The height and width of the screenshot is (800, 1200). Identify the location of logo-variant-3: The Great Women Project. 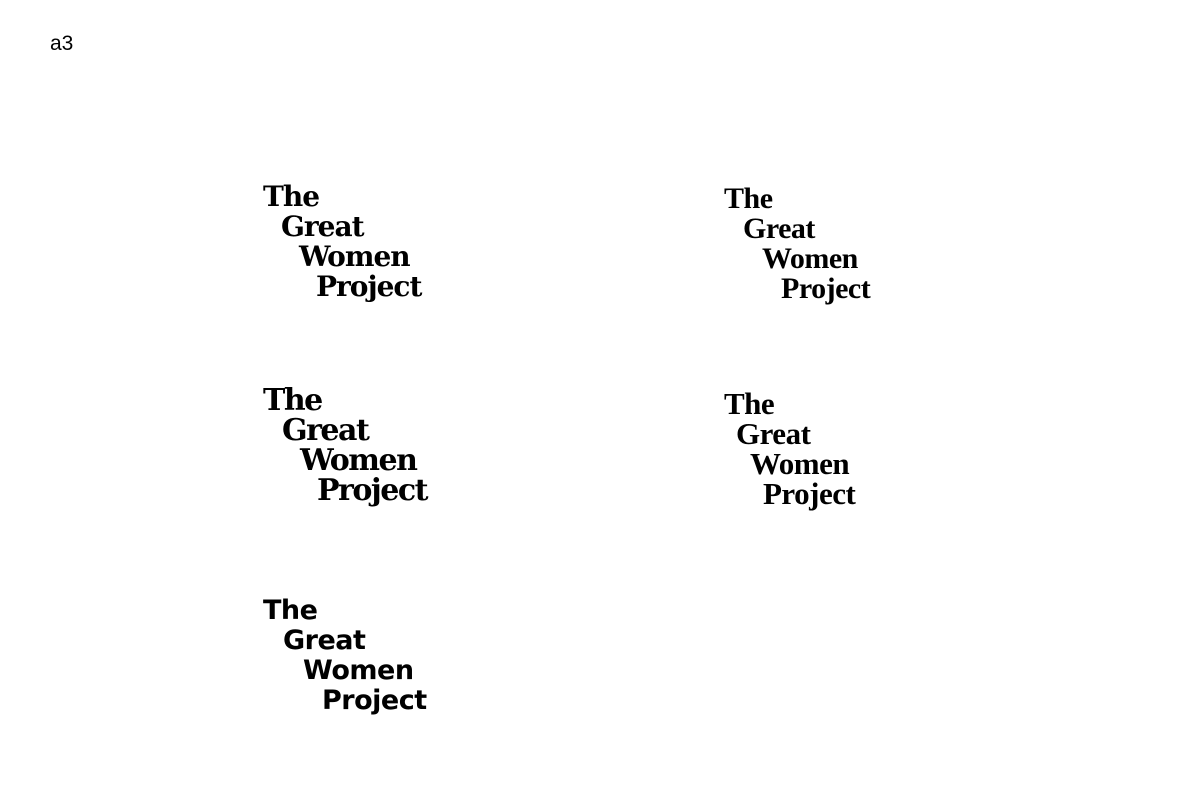
(345, 445).